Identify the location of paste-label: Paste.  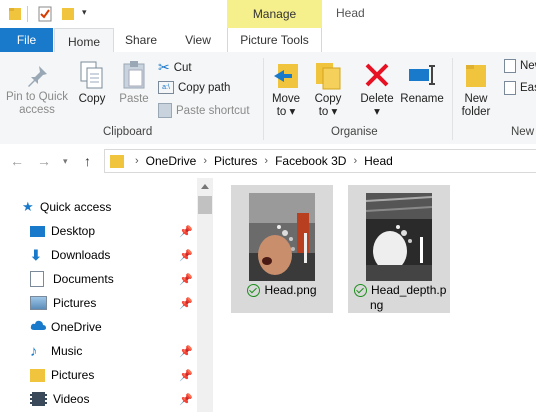
(134, 99).